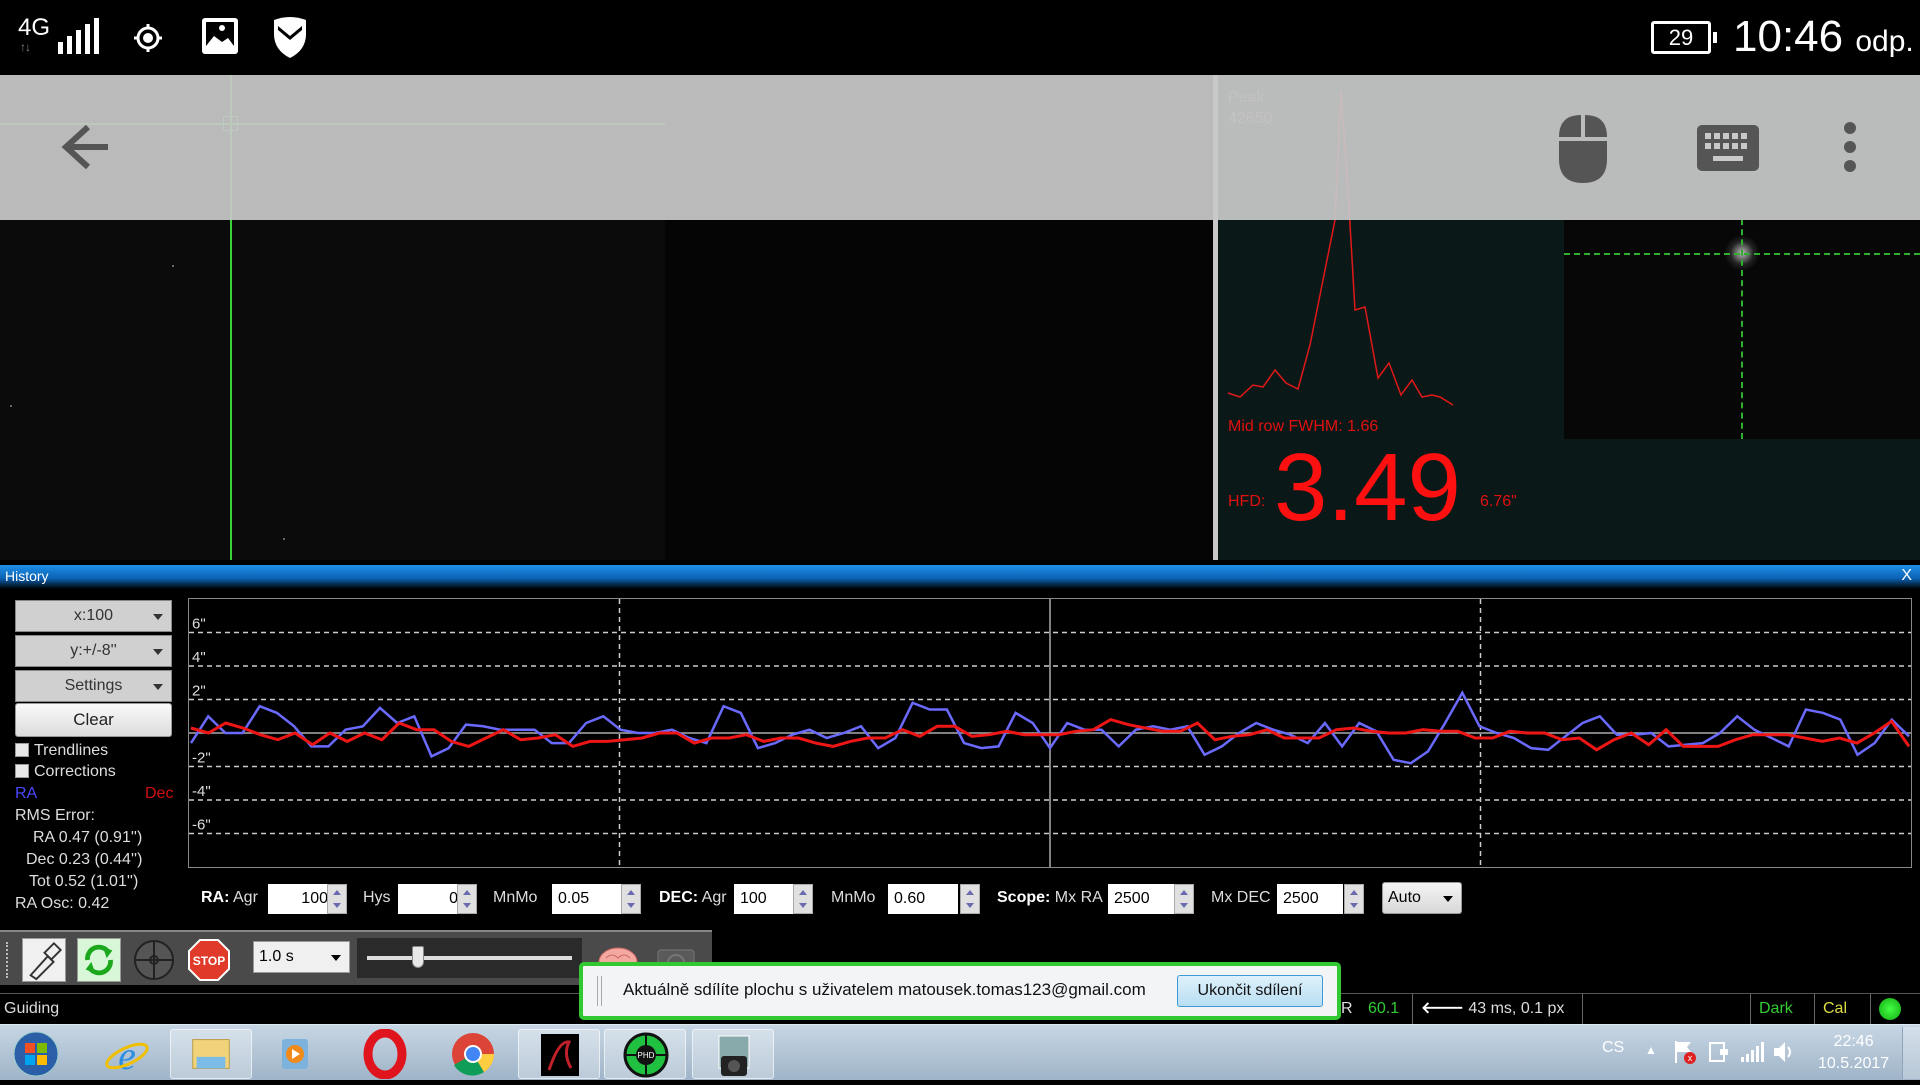 The image size is (1920, 1085). I want to click on battery-indicator: 29, so click(1684, 37).